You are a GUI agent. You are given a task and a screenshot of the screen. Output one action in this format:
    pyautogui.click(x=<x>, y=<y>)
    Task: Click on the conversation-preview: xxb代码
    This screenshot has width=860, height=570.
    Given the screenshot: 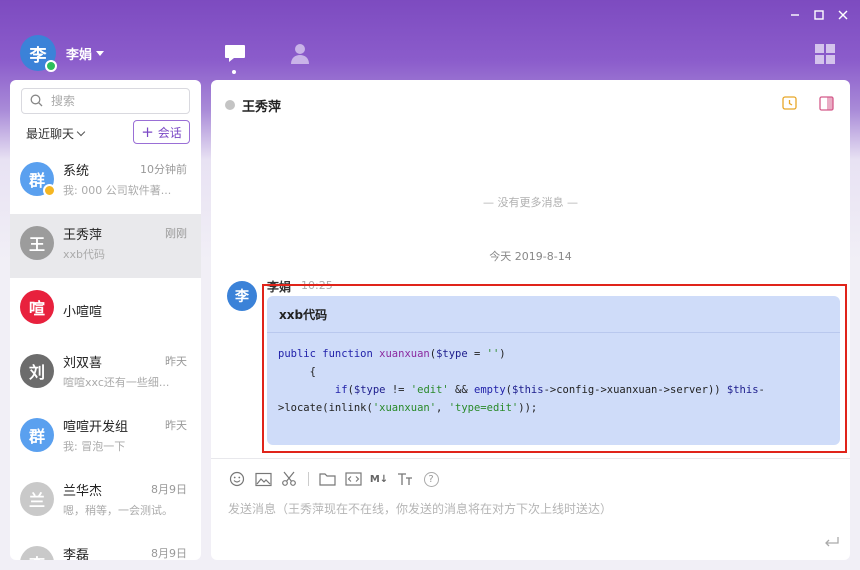 What is the action you would take?
    pyautogui.click(x=84, y=254)
    